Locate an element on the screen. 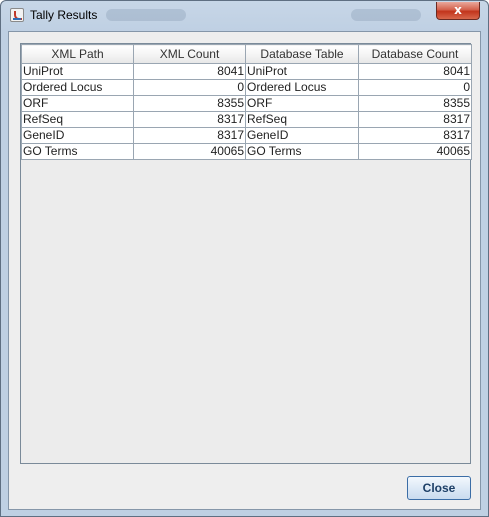 The height and width of the screenshot is (517, 489). xml-count-cell: 8355 is located at coordinates (189, 103).